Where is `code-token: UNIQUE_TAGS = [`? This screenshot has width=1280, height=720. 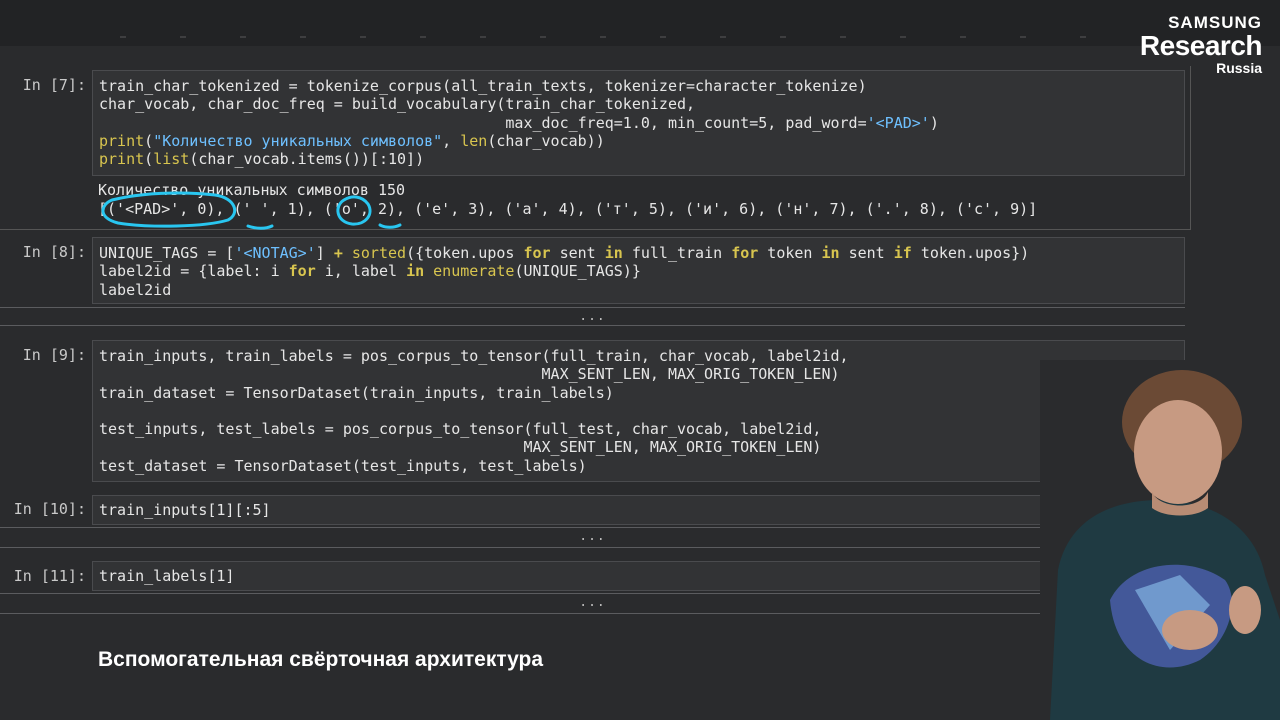 code-token: UNIQUE_TAGS = [ is located at coordinates (167, 253).